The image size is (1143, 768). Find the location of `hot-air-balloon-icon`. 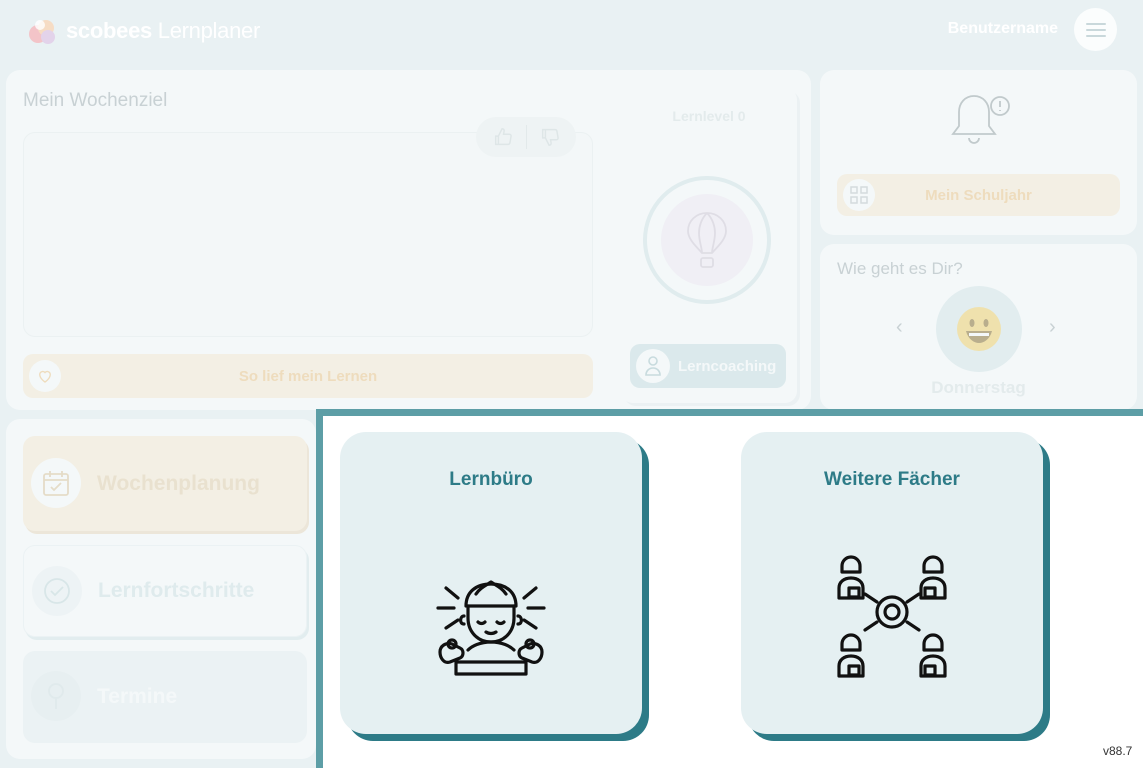

hot-air-balloon-icon is located at coordinates (707, 240).